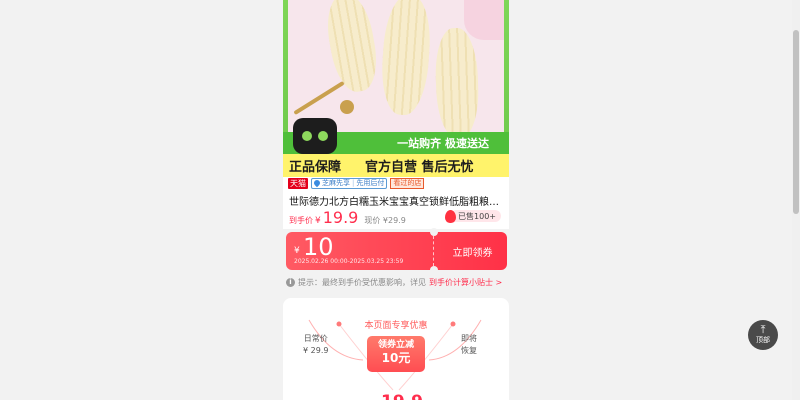 The width and height of the screenshot is (800, 400). I want to click on arrow-up-bar-icon: ⤒, so click(763, 329).